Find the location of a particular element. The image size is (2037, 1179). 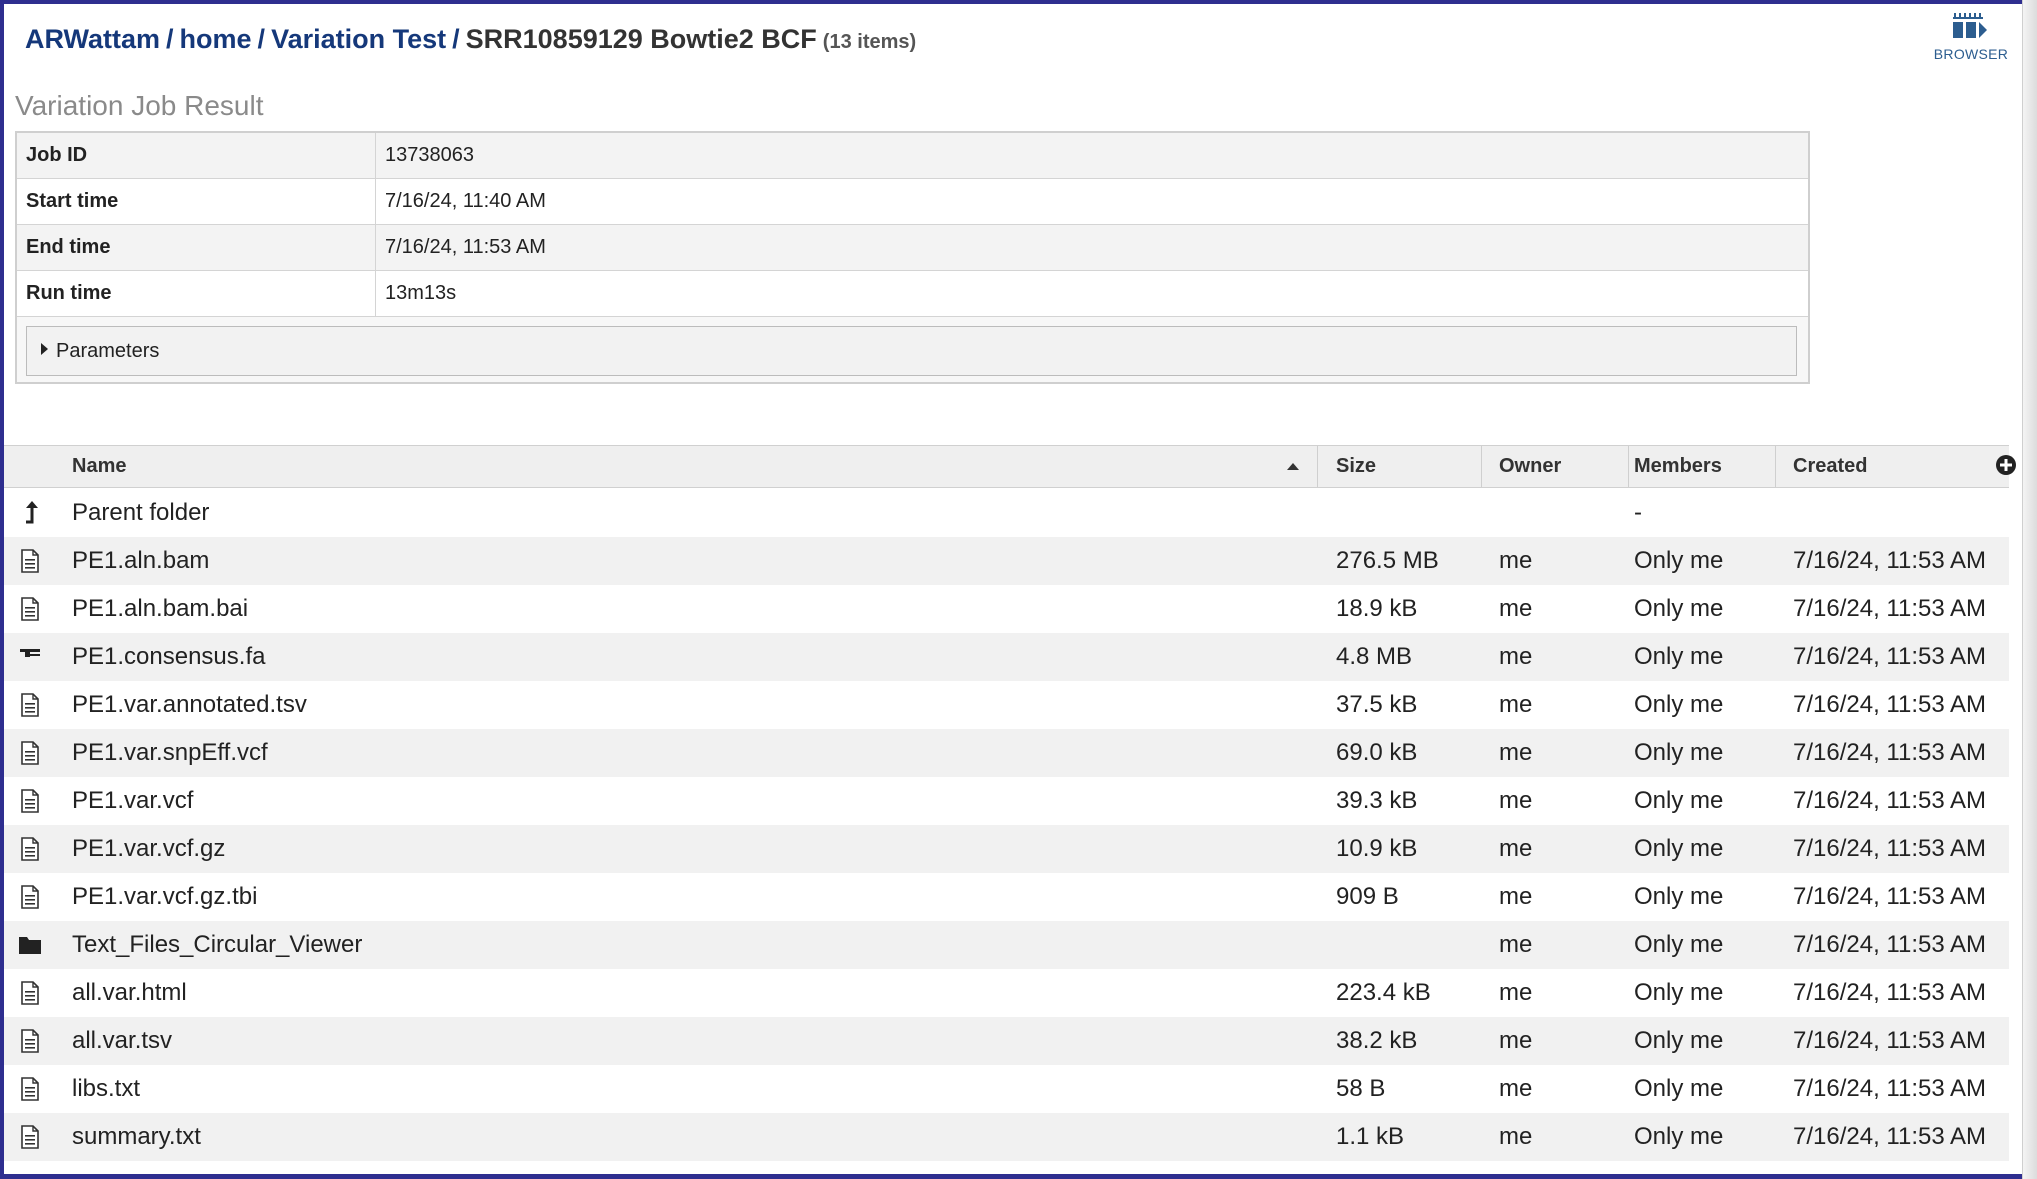

item-count: (13 items) is located at coordinates (869, 42).